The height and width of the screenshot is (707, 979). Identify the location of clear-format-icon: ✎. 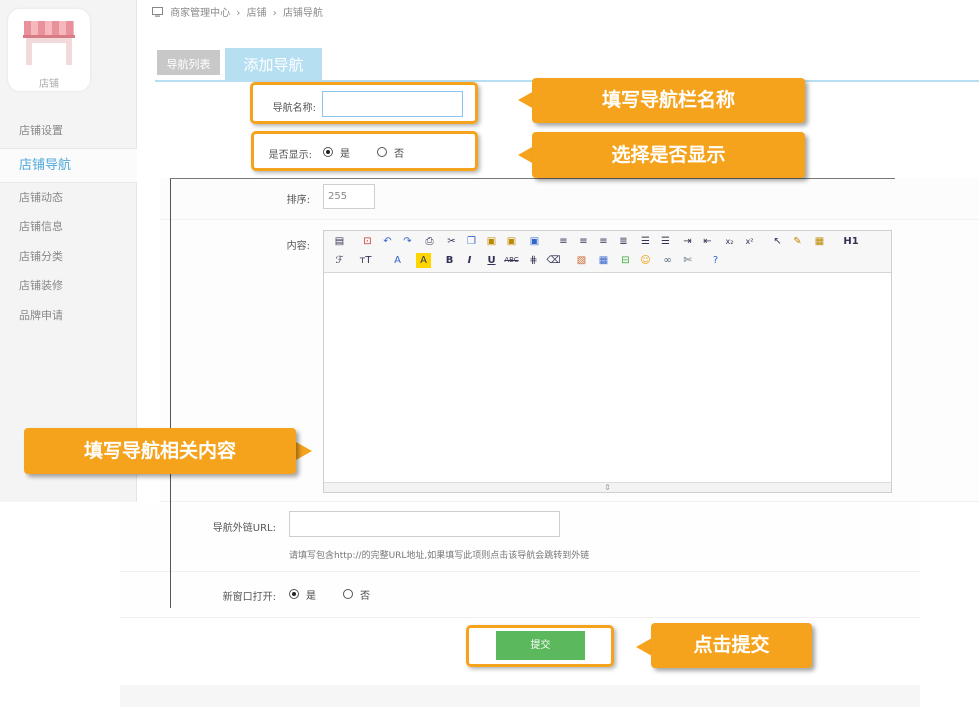
(797, 241).